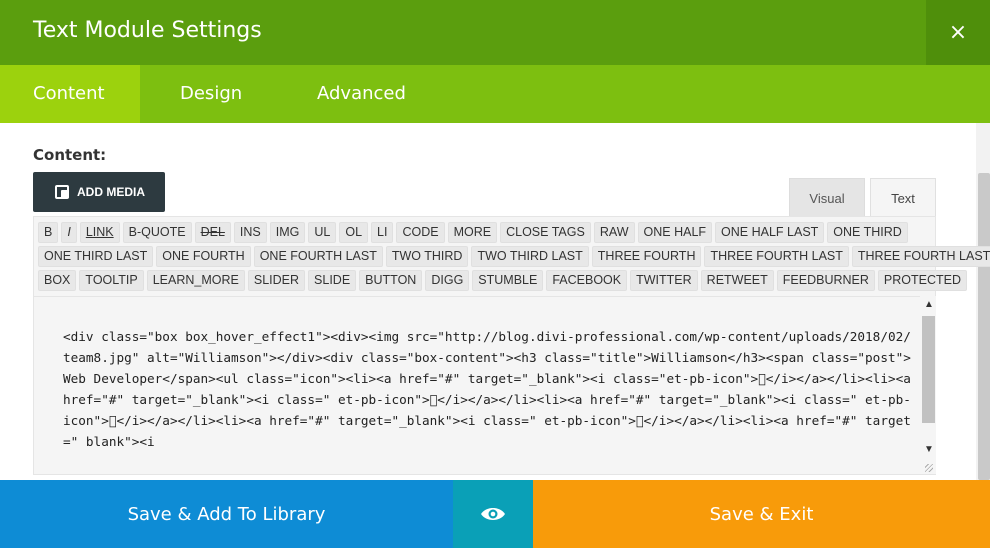 The width and height of the screenshot is (990, 548). I want to click on add-media-button: ADD MEDIA, so click(99, 192).